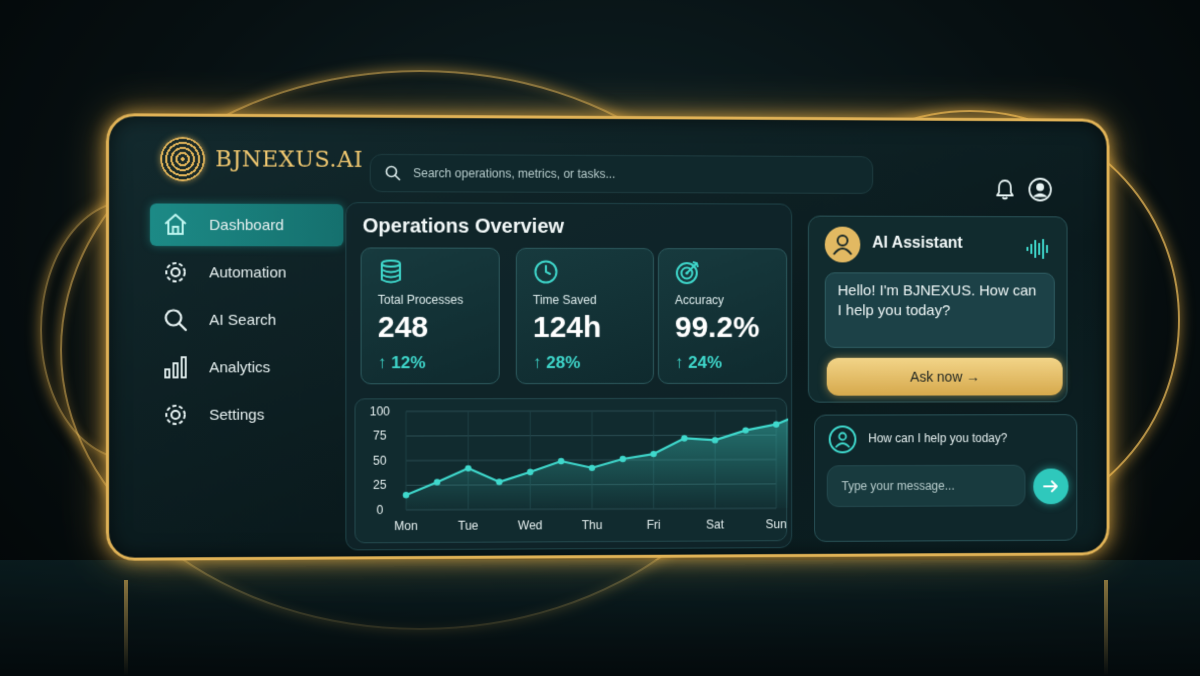  Describe the element at coordinates (468, 526) in the screenshot. I see `x-tick-label: Tue` at that location.